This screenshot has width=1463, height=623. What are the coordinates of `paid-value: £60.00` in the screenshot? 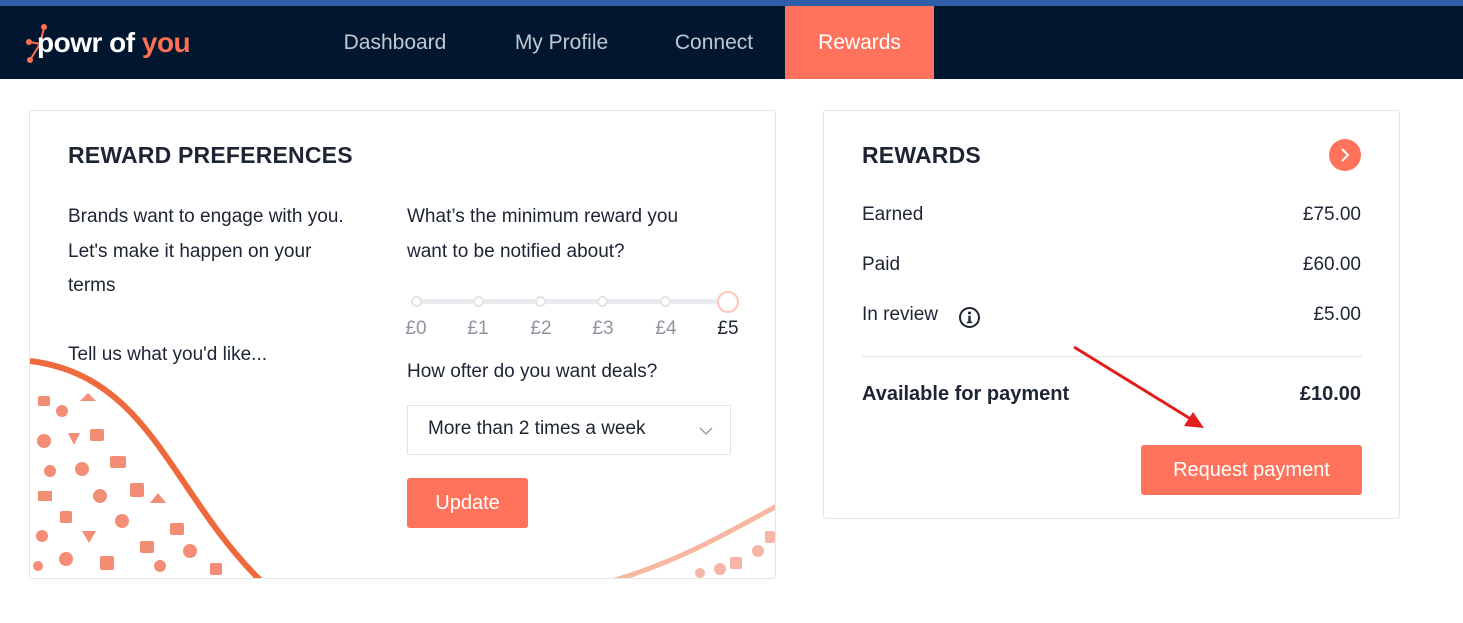 It's located at (1331, 264).